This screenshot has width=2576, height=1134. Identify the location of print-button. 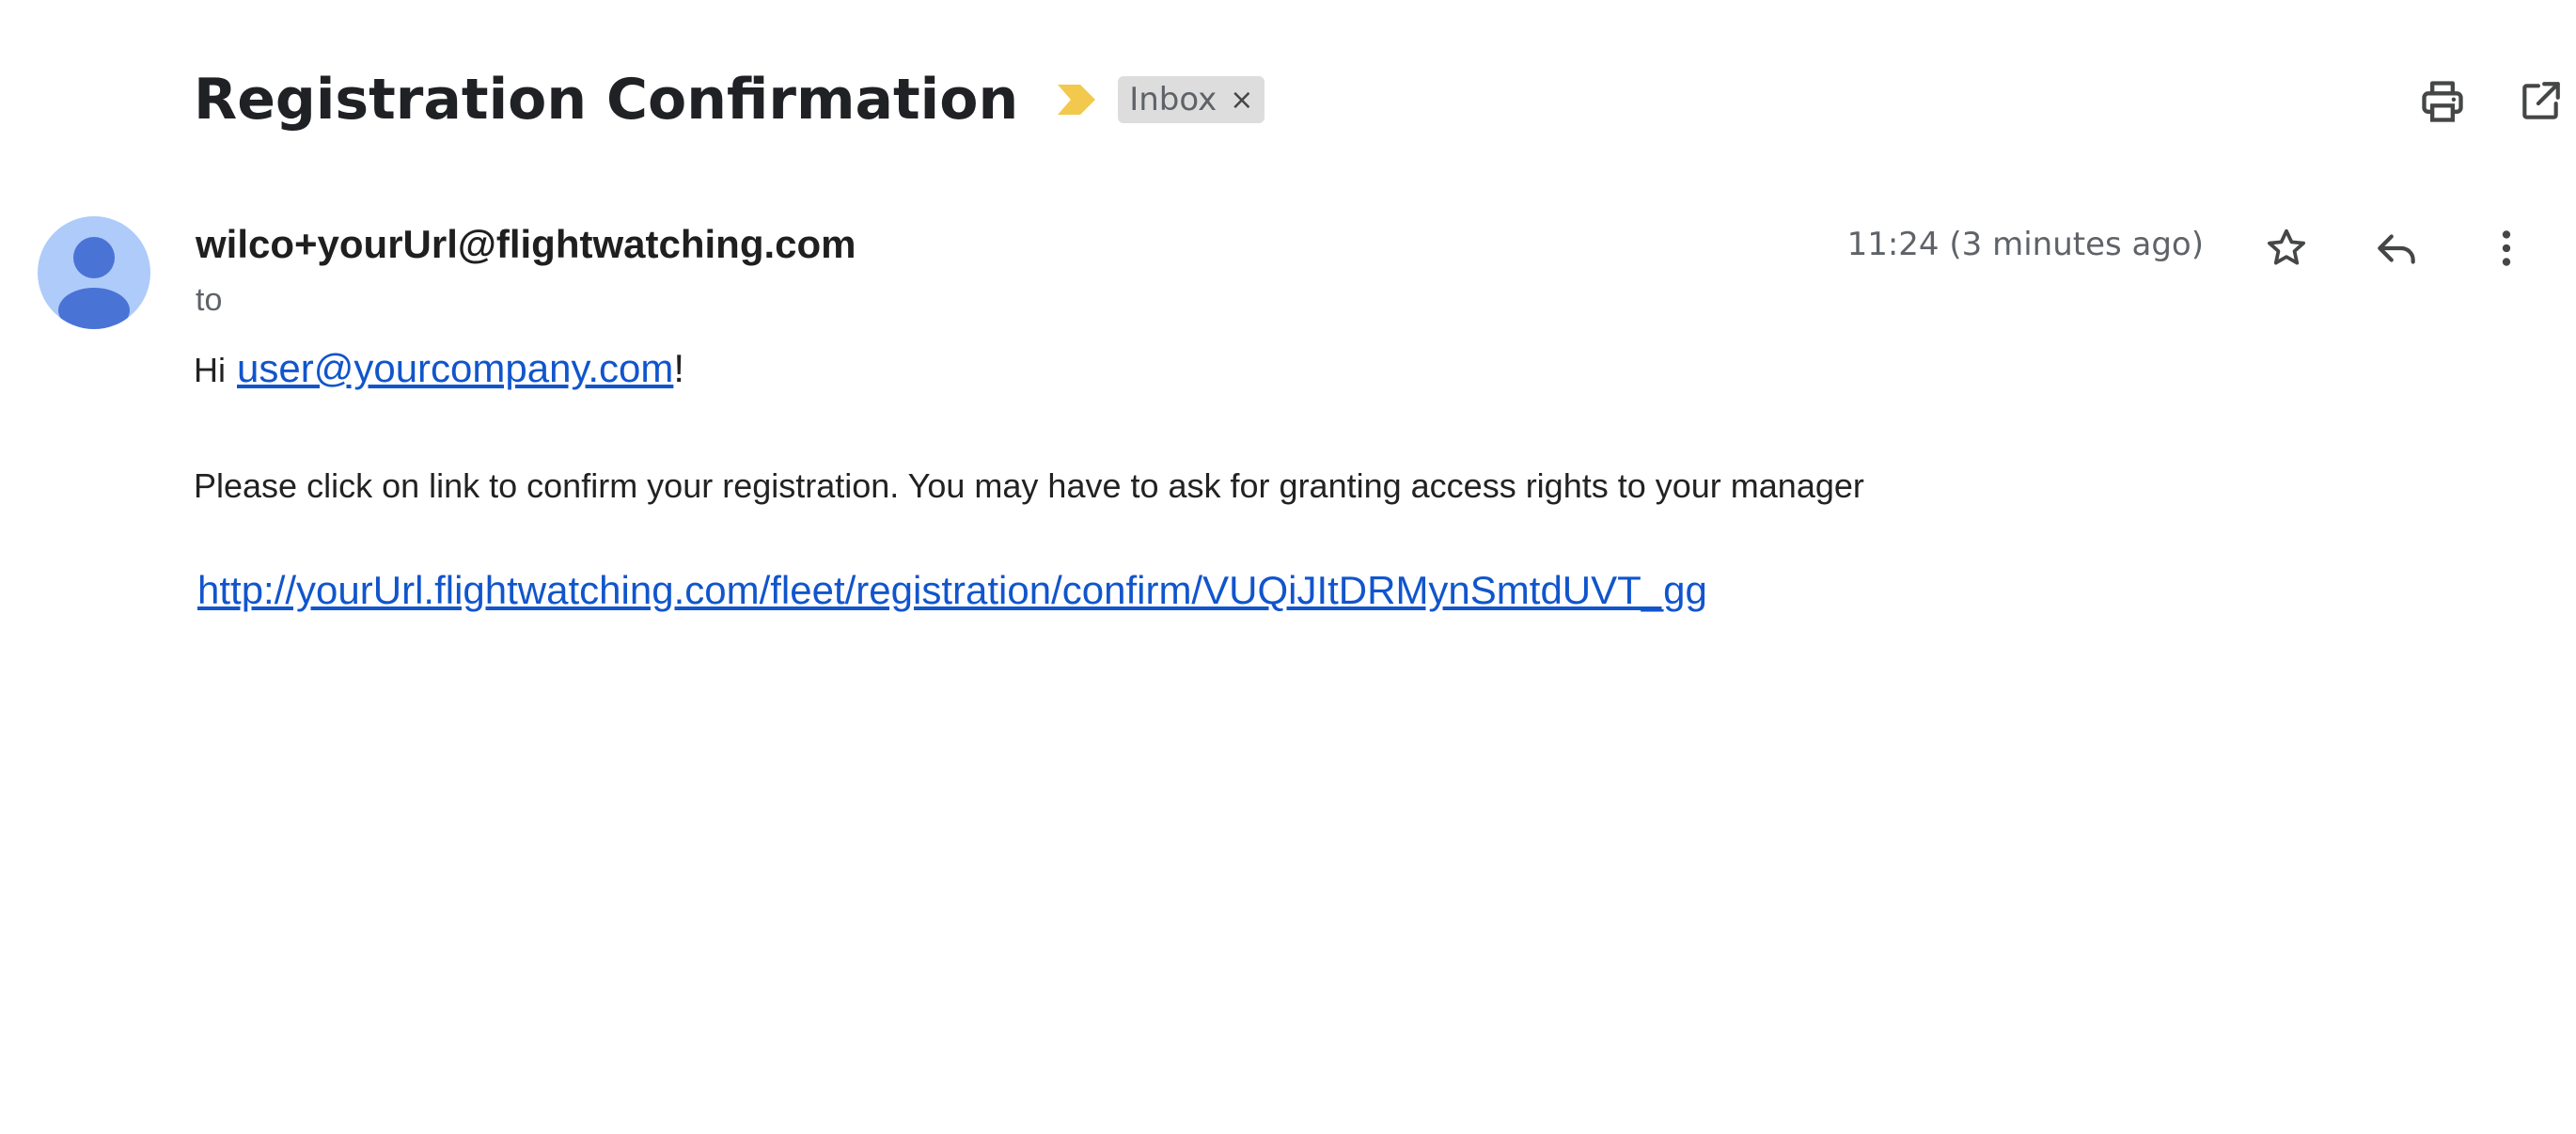
(2443, 101).